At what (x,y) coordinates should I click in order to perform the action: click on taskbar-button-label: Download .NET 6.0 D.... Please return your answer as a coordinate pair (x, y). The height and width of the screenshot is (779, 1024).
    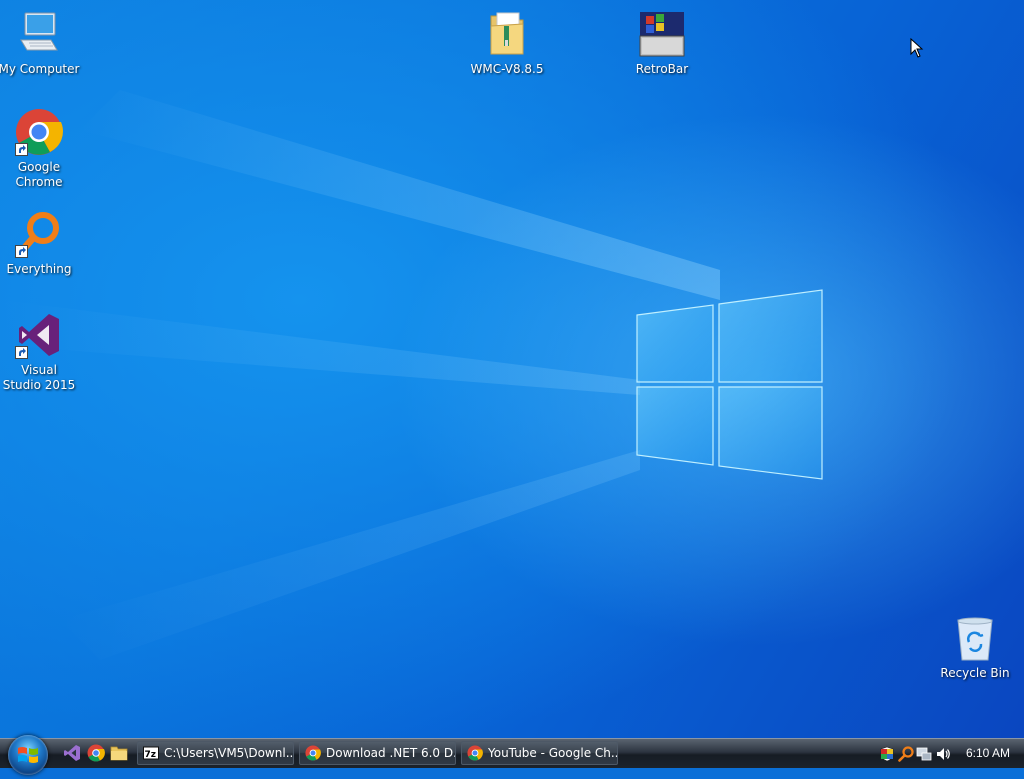
    Looking at the image, I should click on (391, 753).